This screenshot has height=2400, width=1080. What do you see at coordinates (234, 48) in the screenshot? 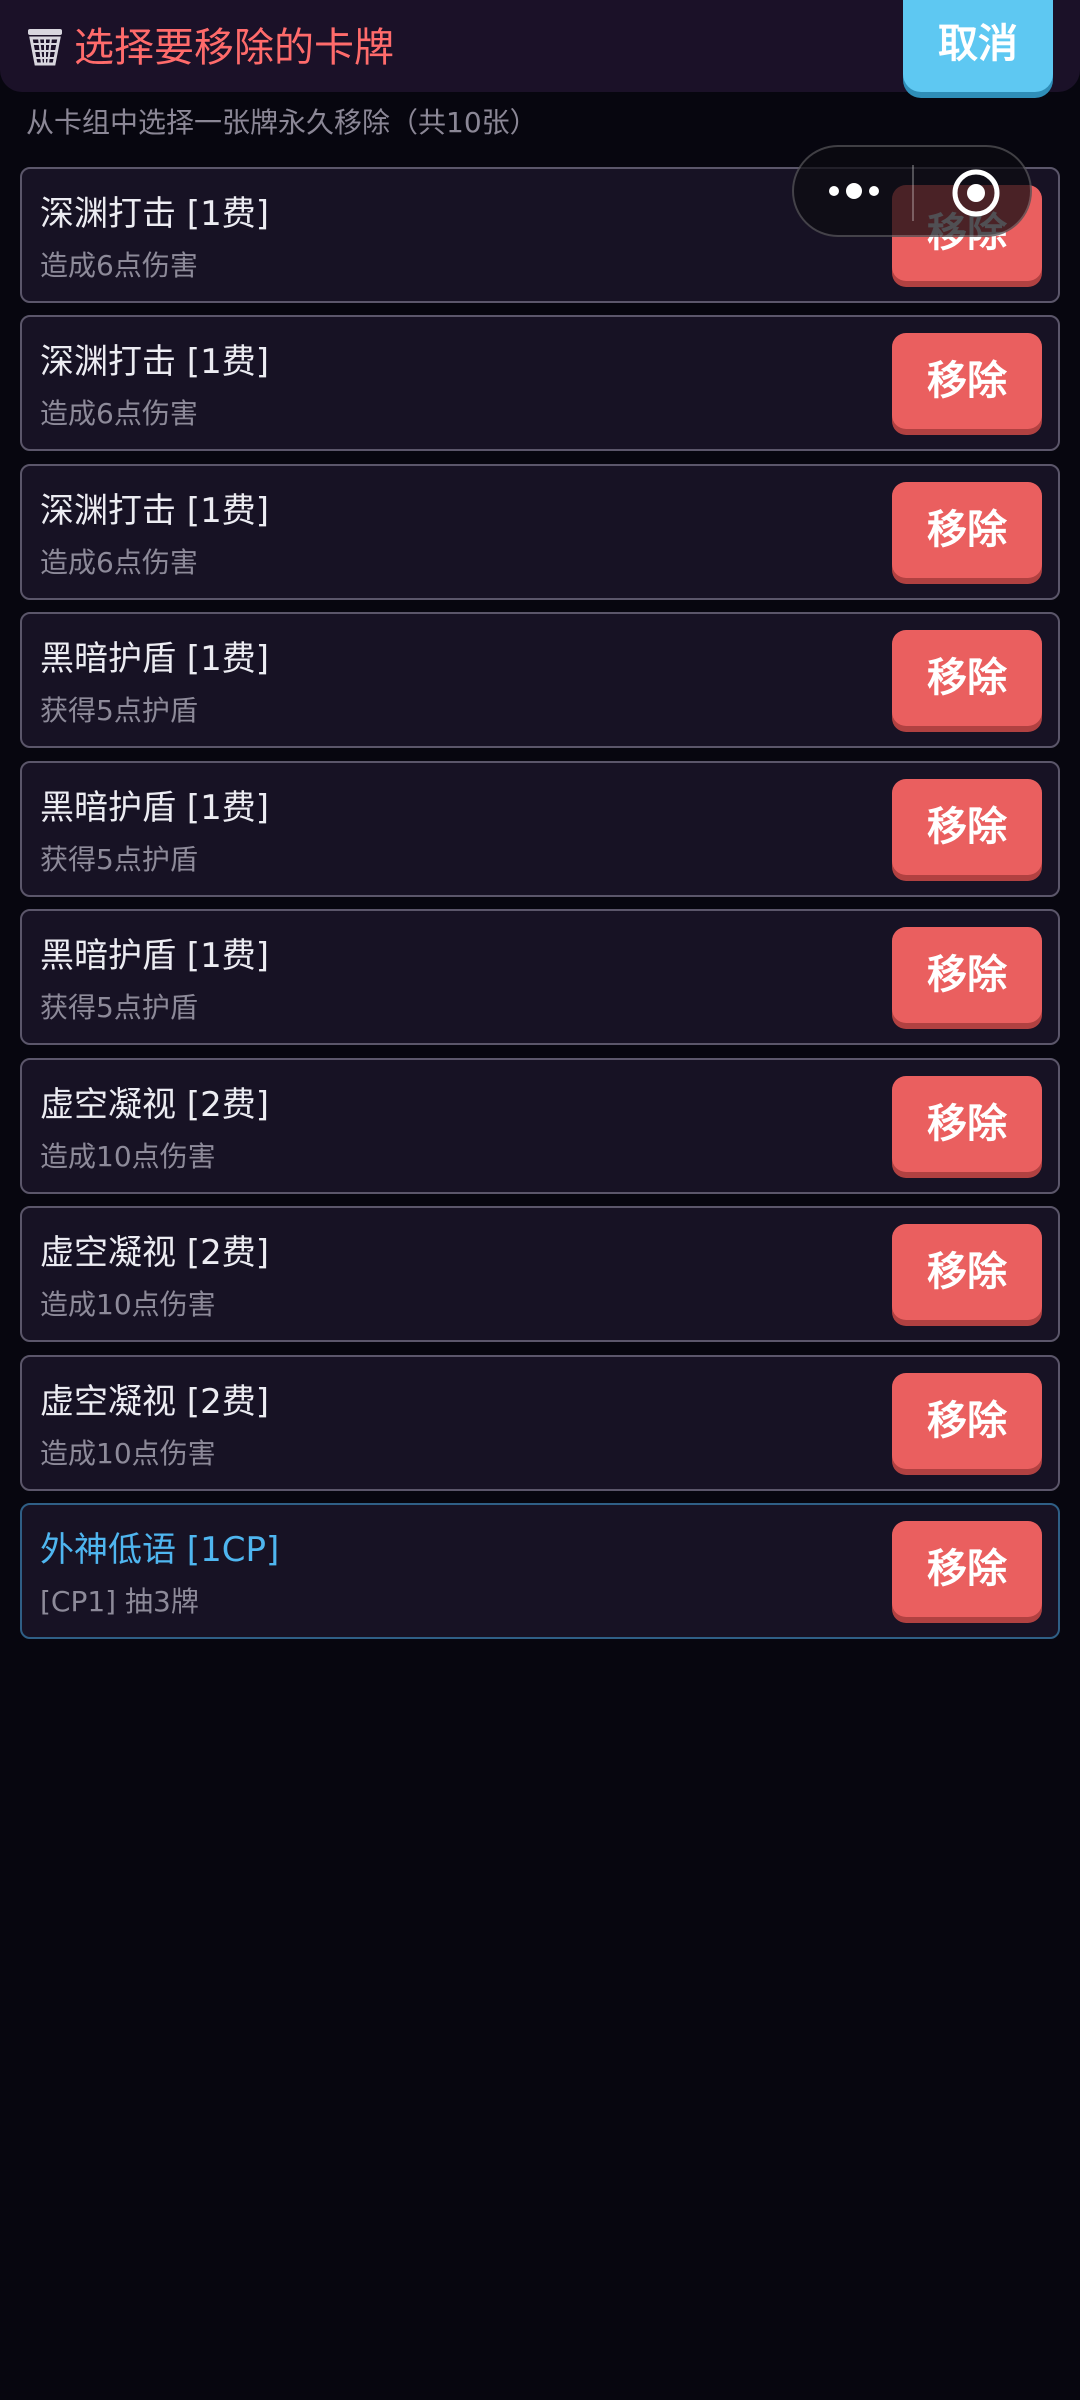
I see `page-title: 选择要移除的卡牌` at bounding box center [234, 48].